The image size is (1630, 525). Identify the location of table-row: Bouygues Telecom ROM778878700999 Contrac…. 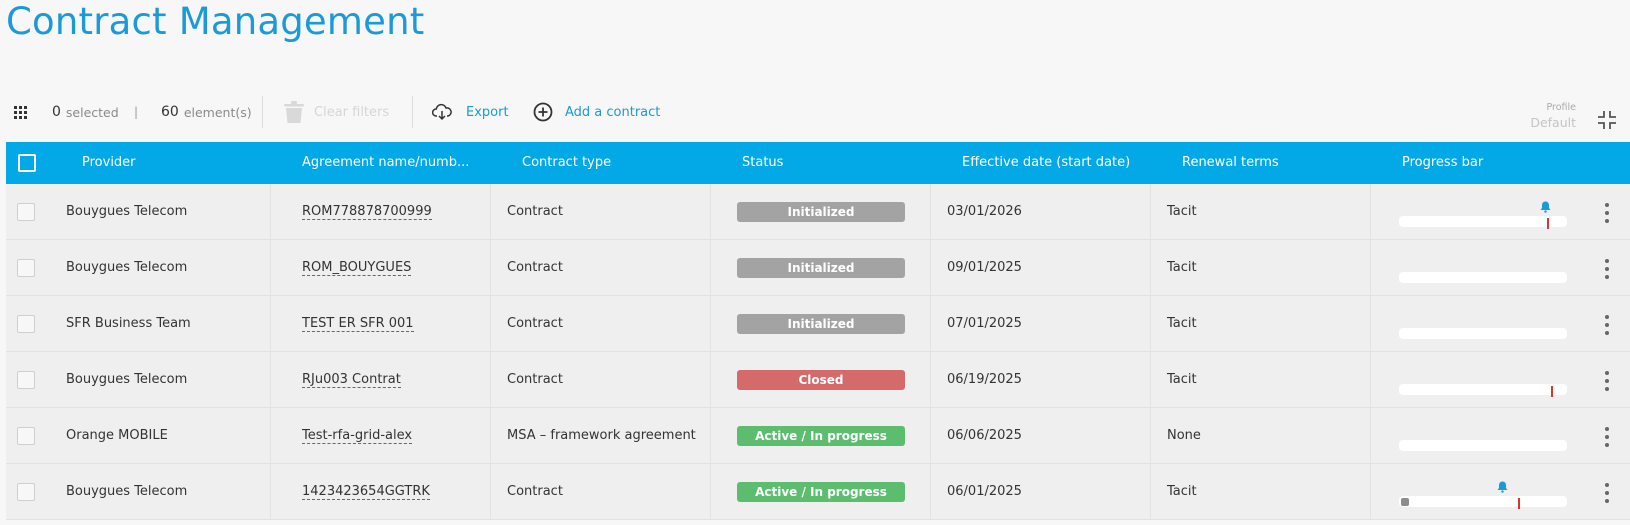
(818, 212).